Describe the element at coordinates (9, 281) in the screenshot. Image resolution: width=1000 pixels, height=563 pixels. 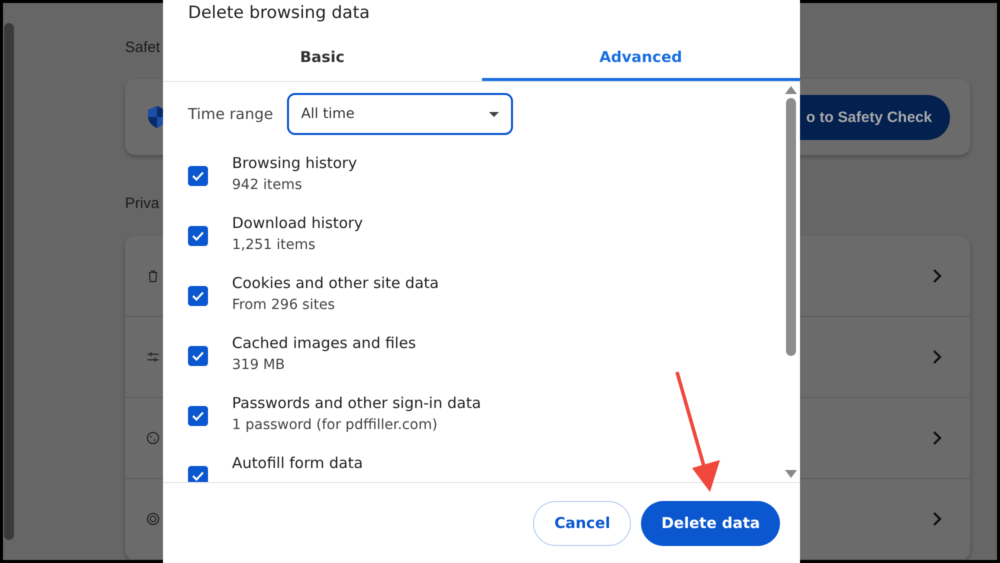
I see `scrollbar` at that location.